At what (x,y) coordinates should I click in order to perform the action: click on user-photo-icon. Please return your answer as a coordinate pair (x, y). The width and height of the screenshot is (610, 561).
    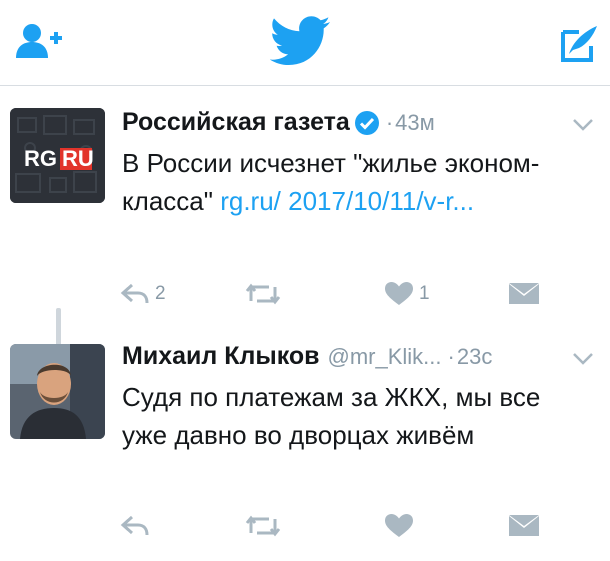
    Looking at the image, I should click on (57, 391).